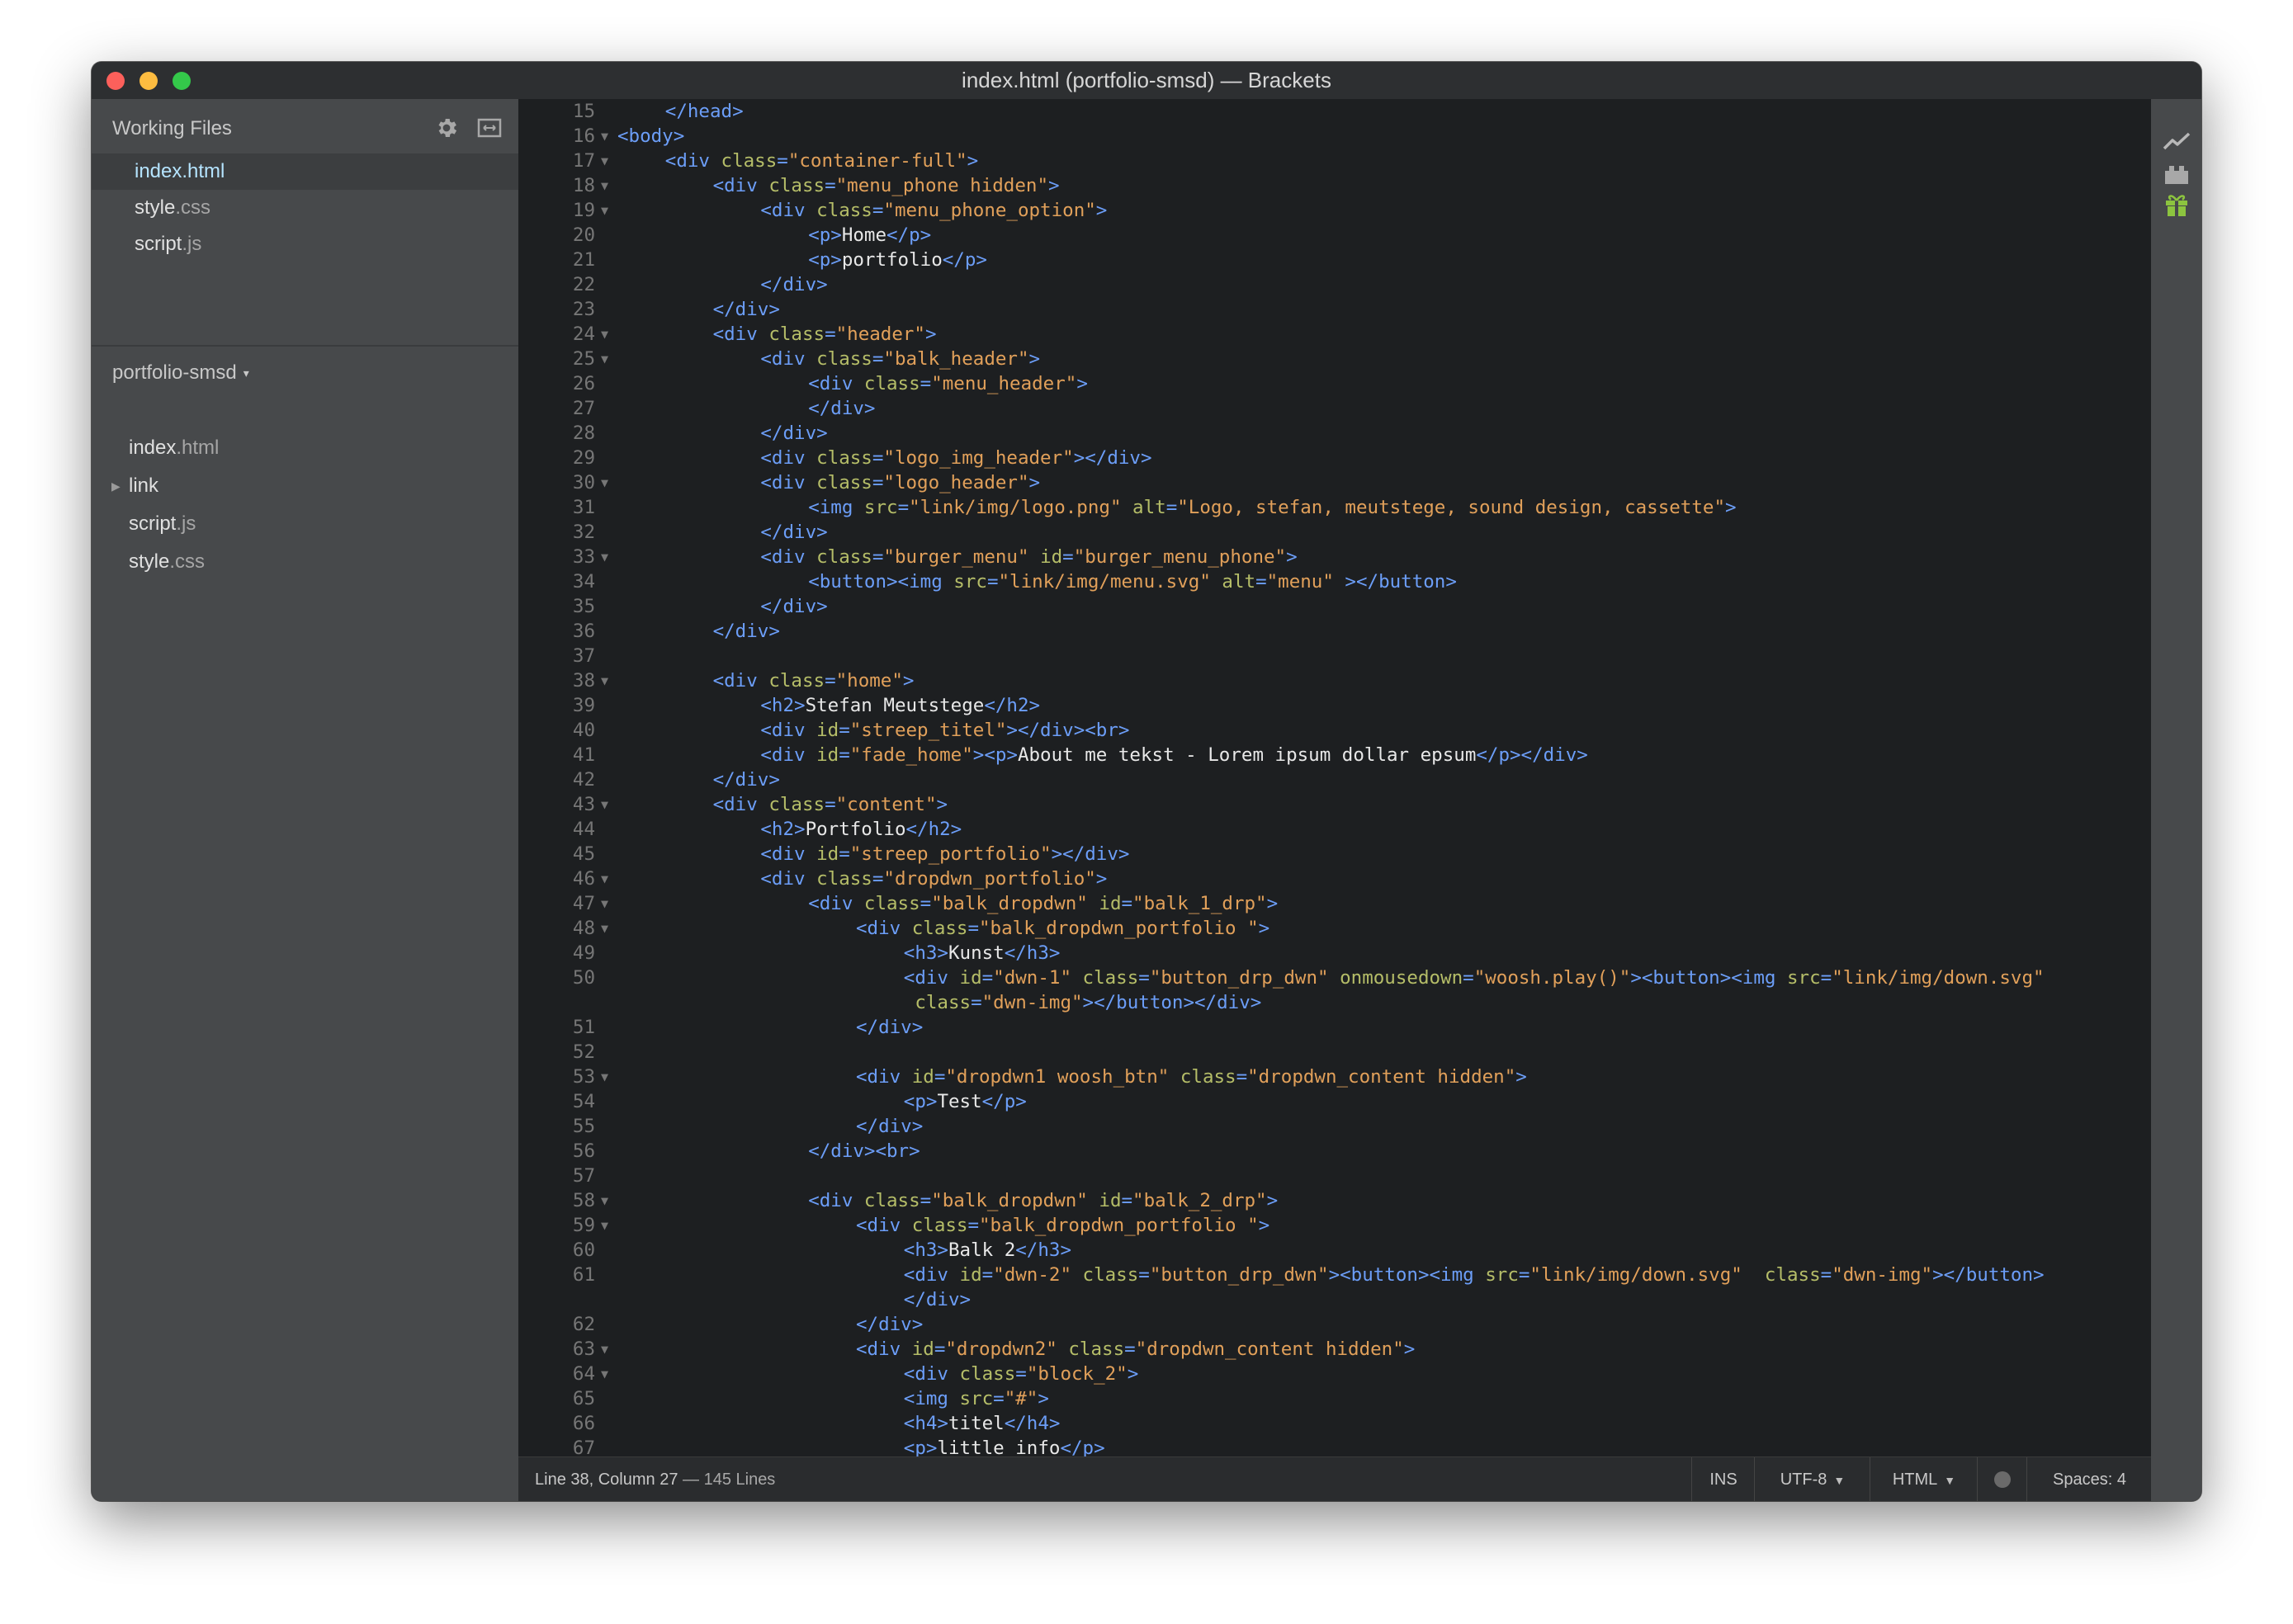  Describe the element at coordinates (158, 171) in the screenshot. I see `file-name: index` at that location.